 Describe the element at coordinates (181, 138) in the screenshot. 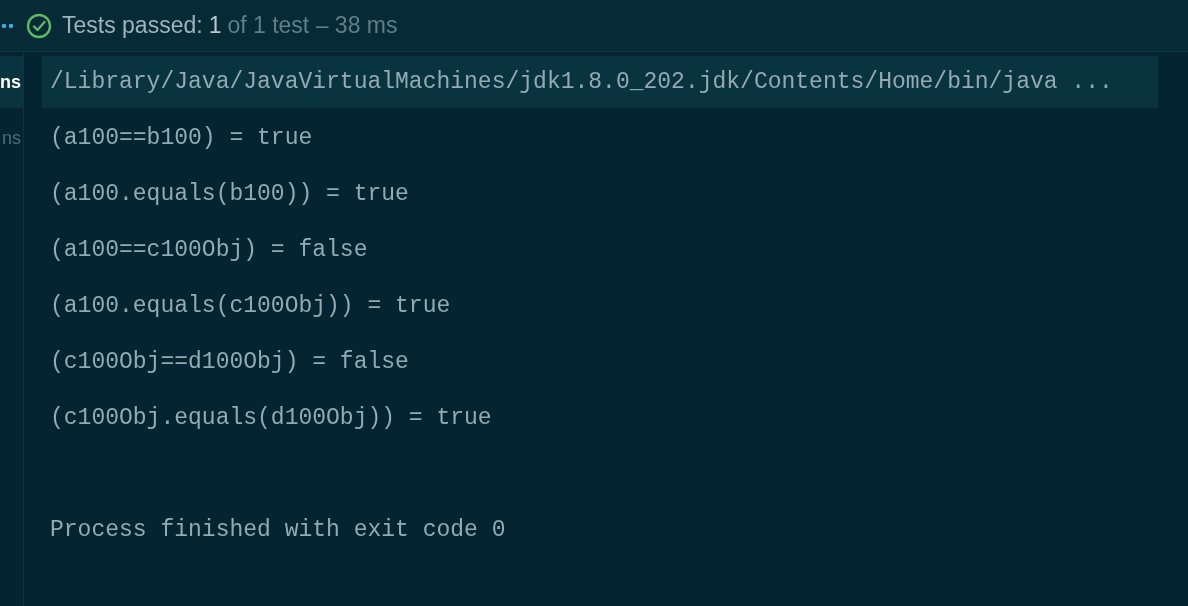

I see `output-line: (a100==b100) = true` at that location.